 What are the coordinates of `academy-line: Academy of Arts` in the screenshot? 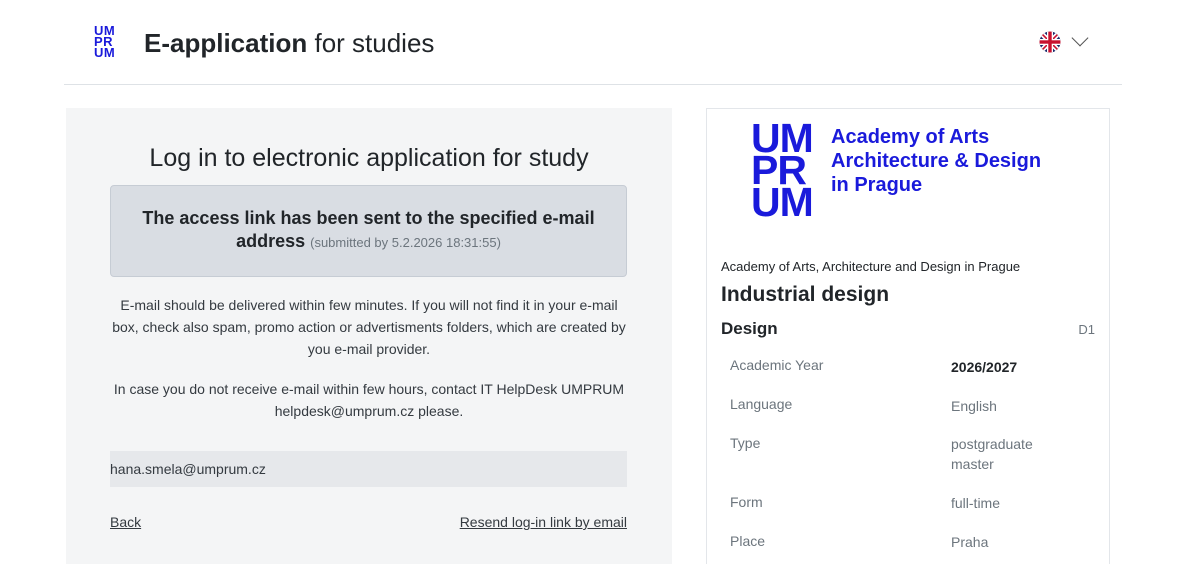 It's located at (910, 137).